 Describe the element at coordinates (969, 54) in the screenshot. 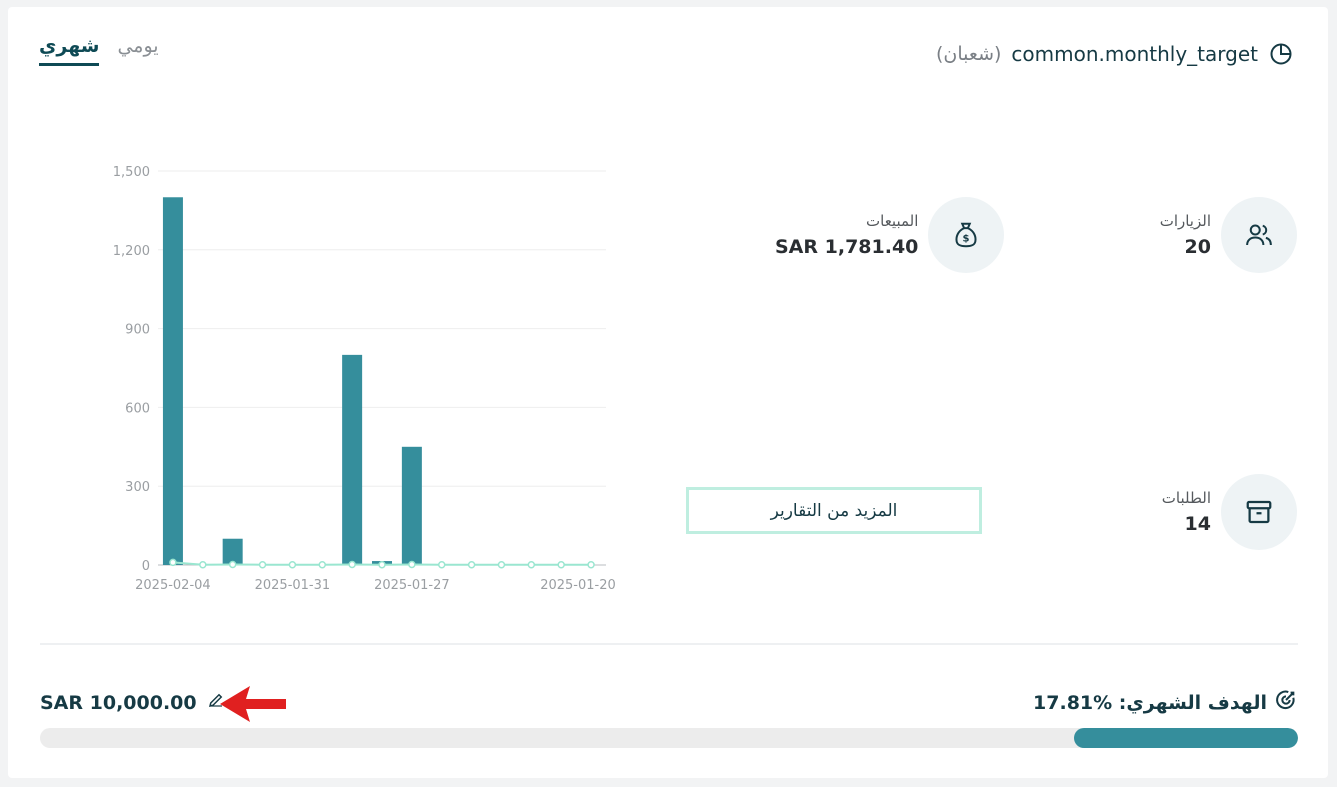

I see `month-label: (شعبان)` at that location.